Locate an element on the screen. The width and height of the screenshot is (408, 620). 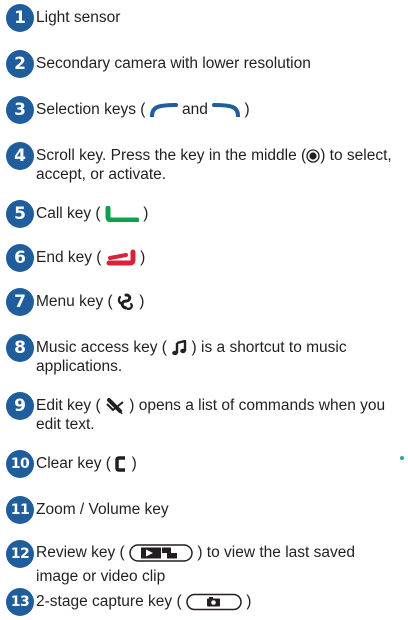
text-before: Menu key ( is located at coordinates (74, 301).